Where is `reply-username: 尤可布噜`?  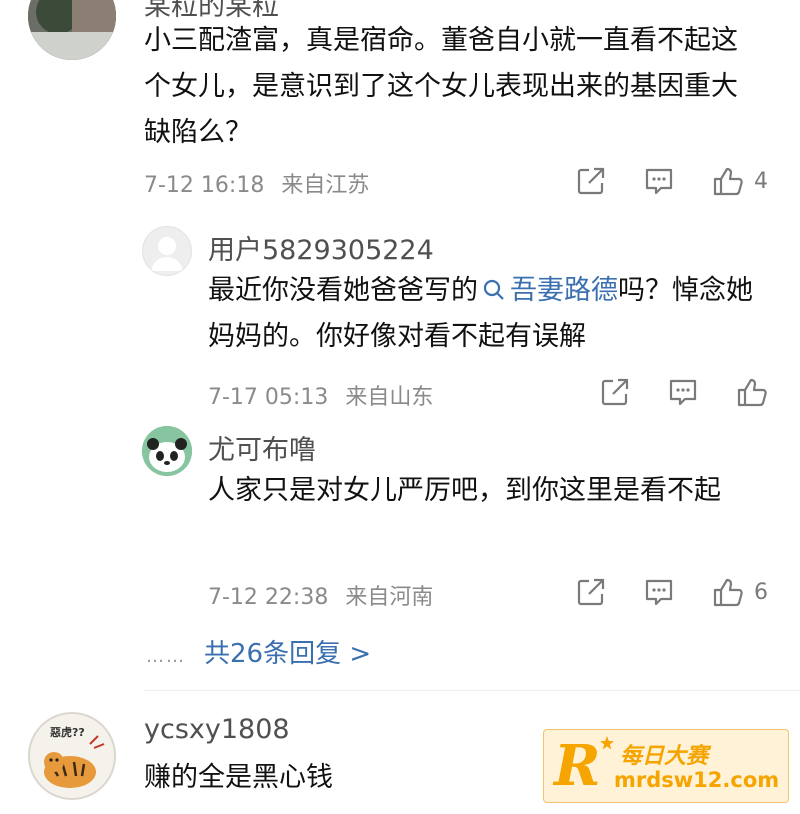
reply-username: 尤可布噜 is located at coordinates (262, 447).